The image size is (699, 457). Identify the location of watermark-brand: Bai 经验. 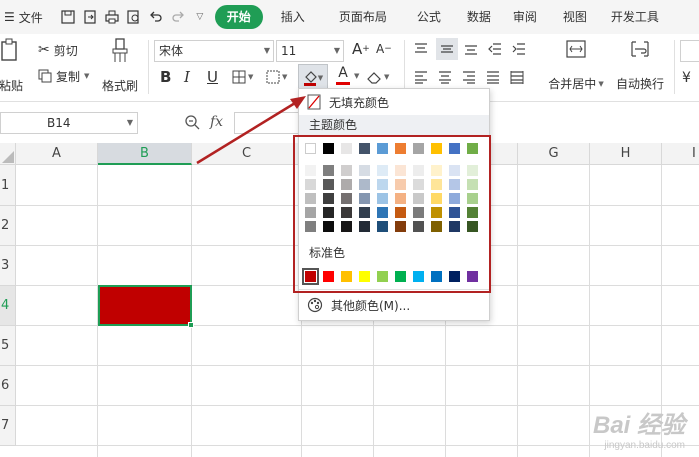
(638, 425).